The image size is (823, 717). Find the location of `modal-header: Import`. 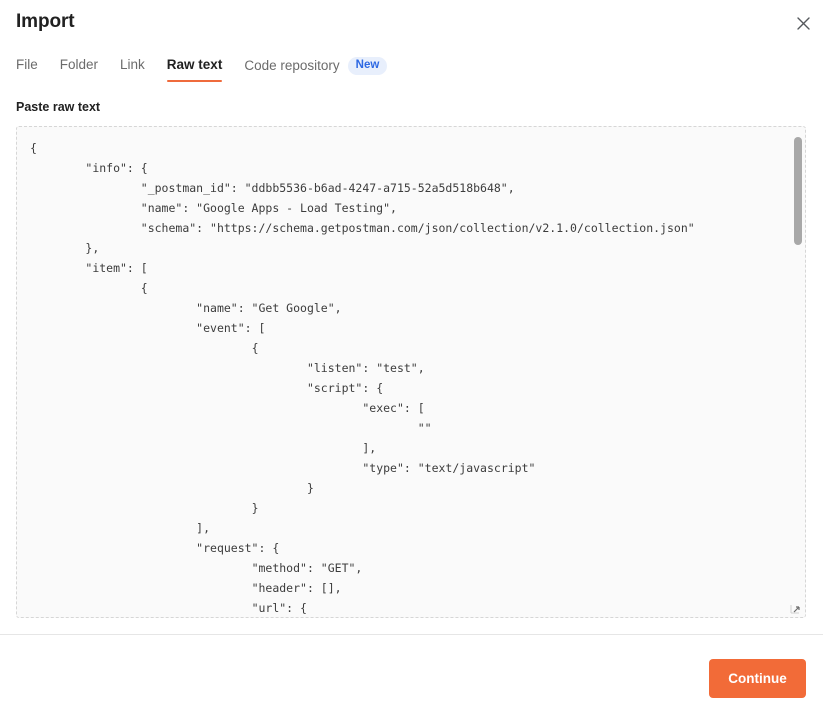

modal-header: Import is located at coordinates (411, 24).